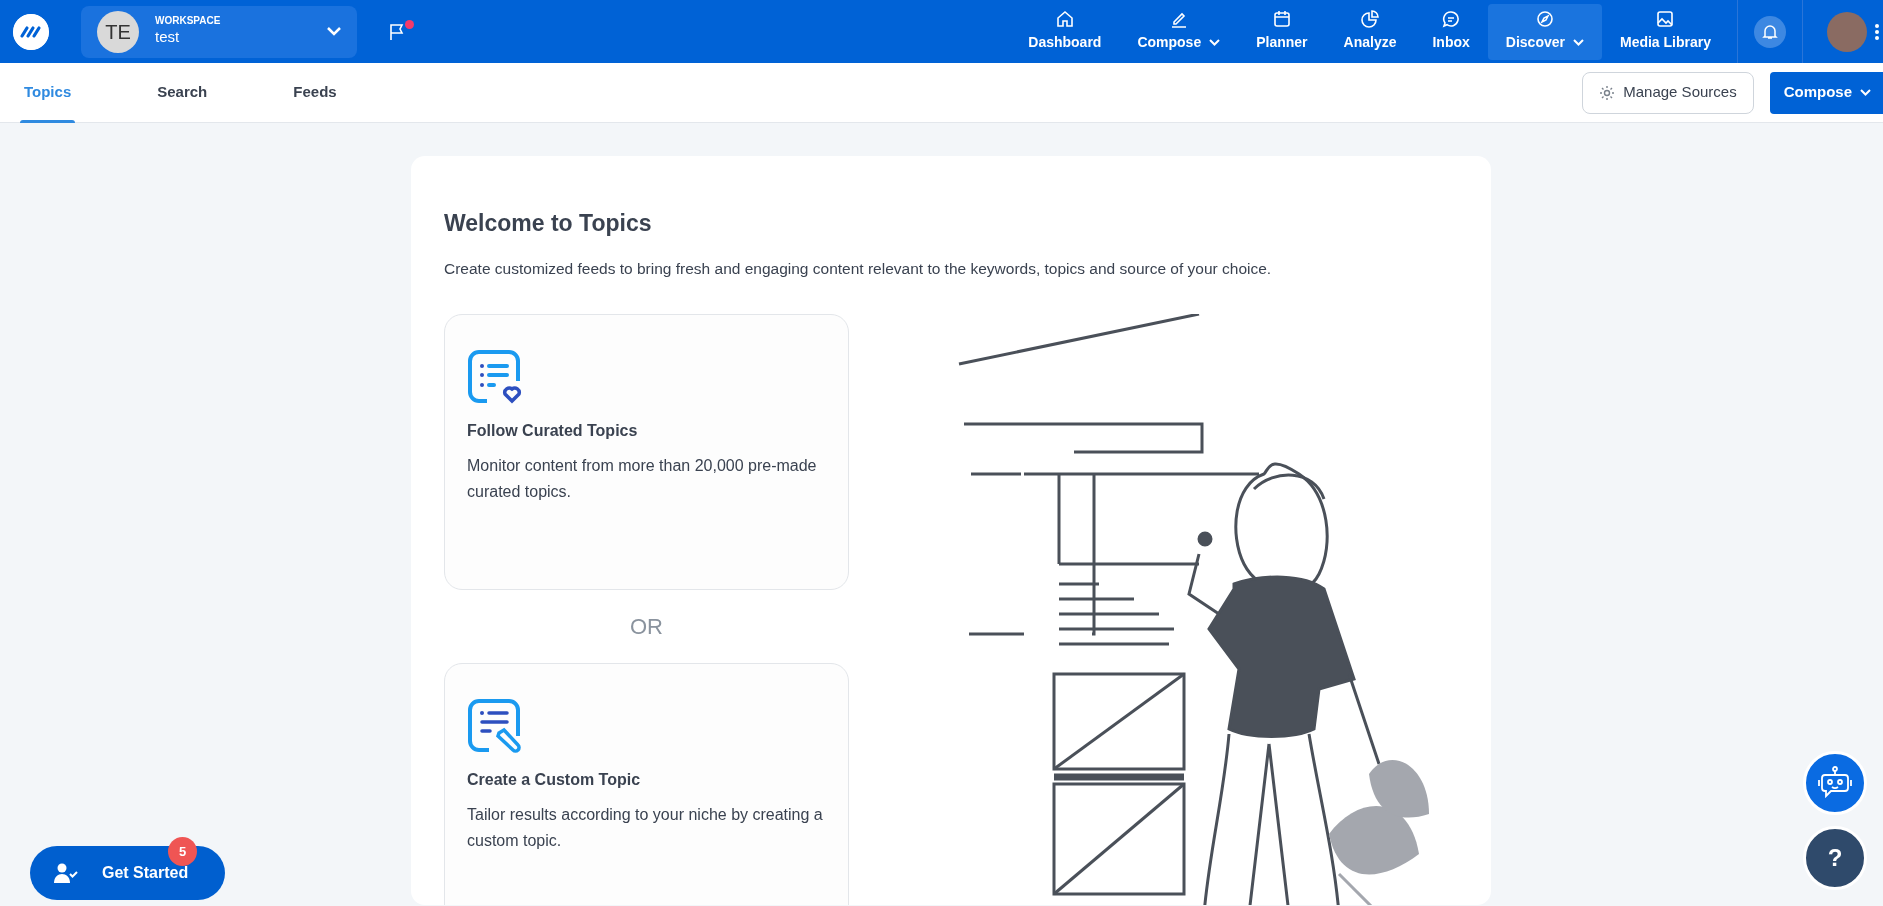  I want to click on nav-item: Planner, so click(1282, 31).